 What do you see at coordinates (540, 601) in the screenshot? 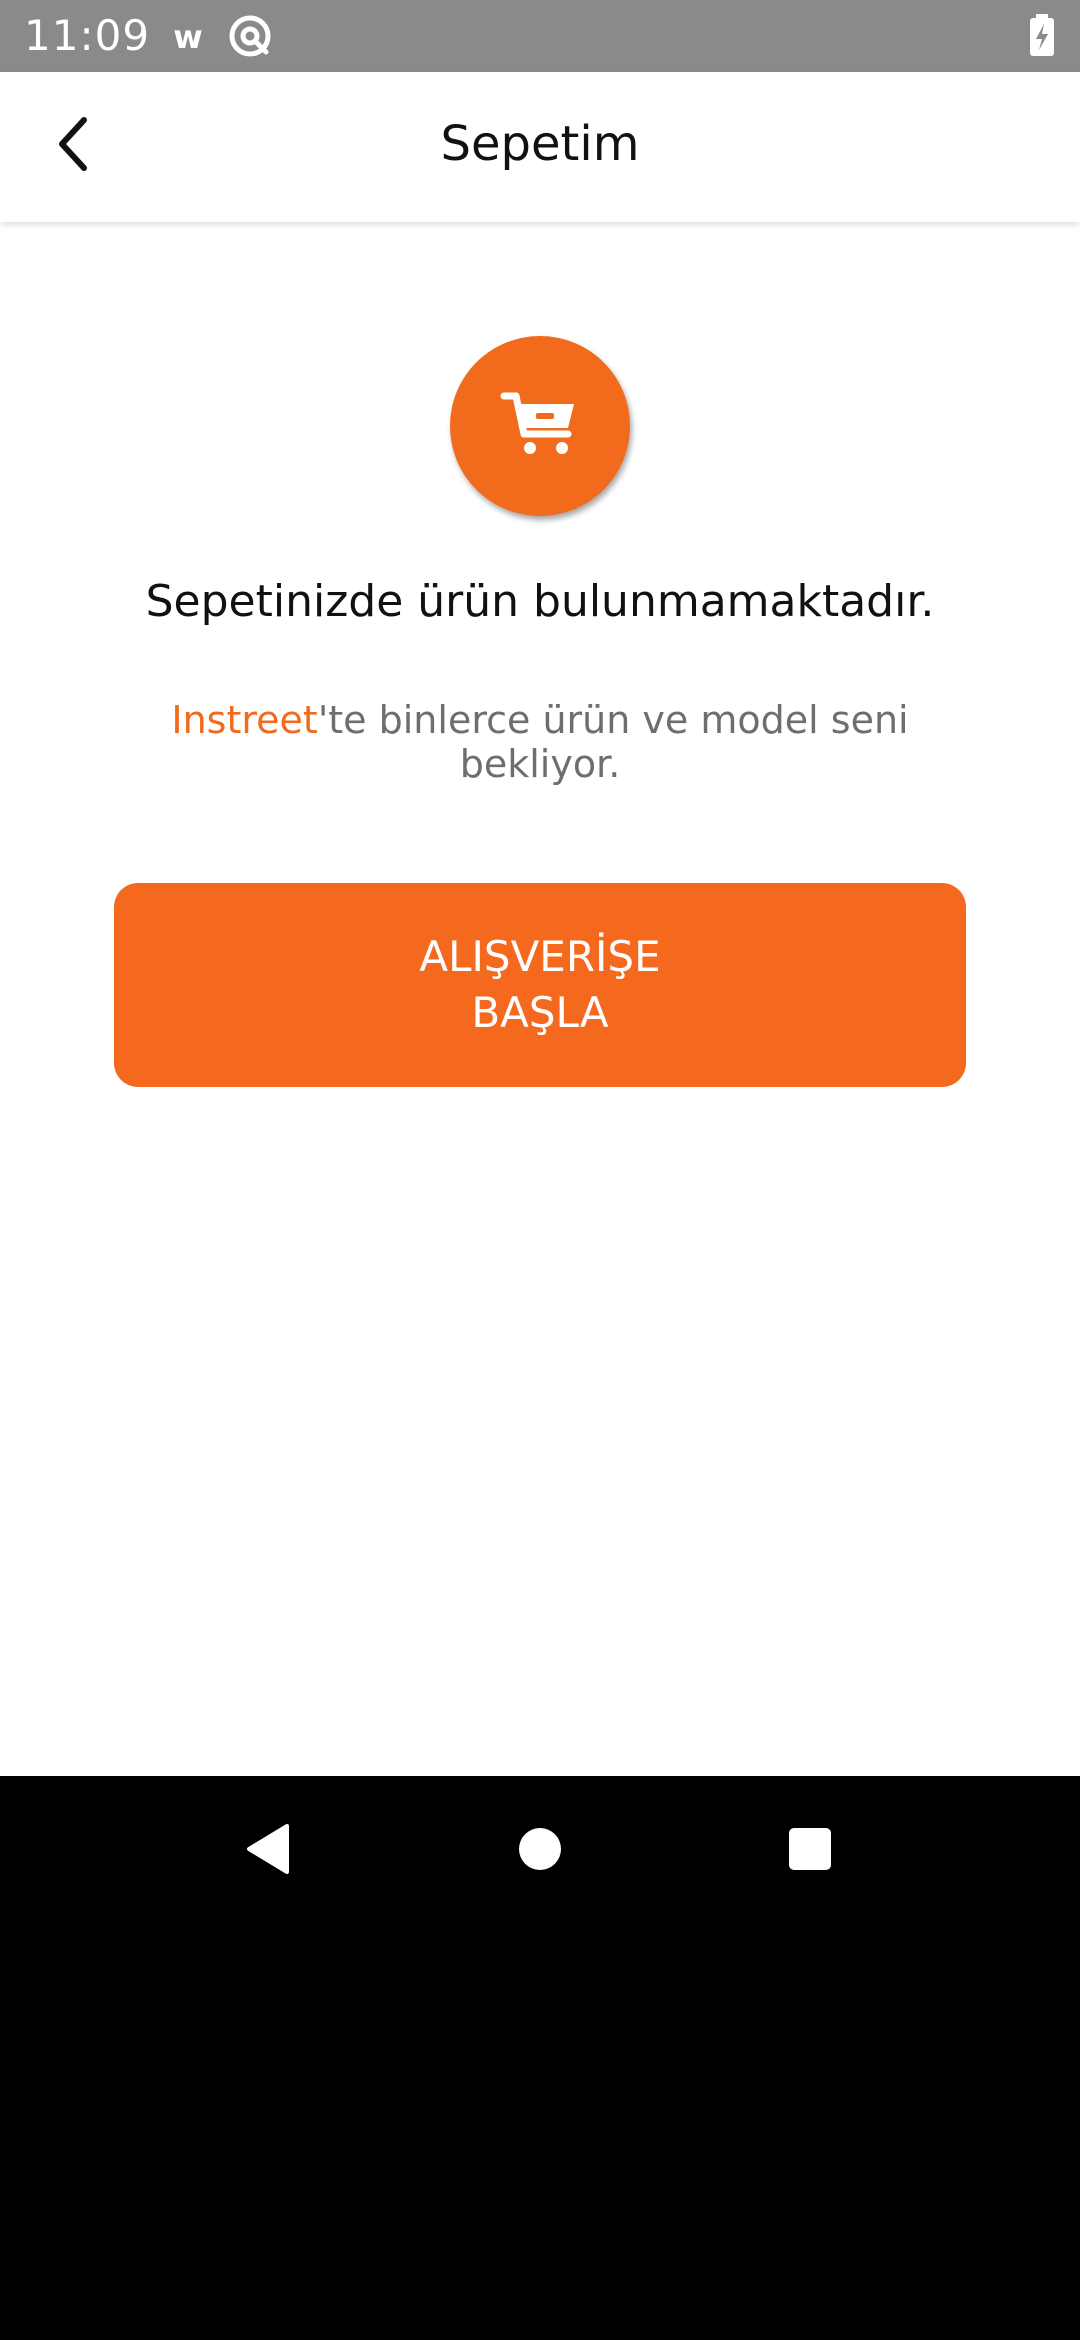
I see `empty-cart-title: Sepetinizde ürün bulunmamaktadır.` at bounding box center [540, 601].